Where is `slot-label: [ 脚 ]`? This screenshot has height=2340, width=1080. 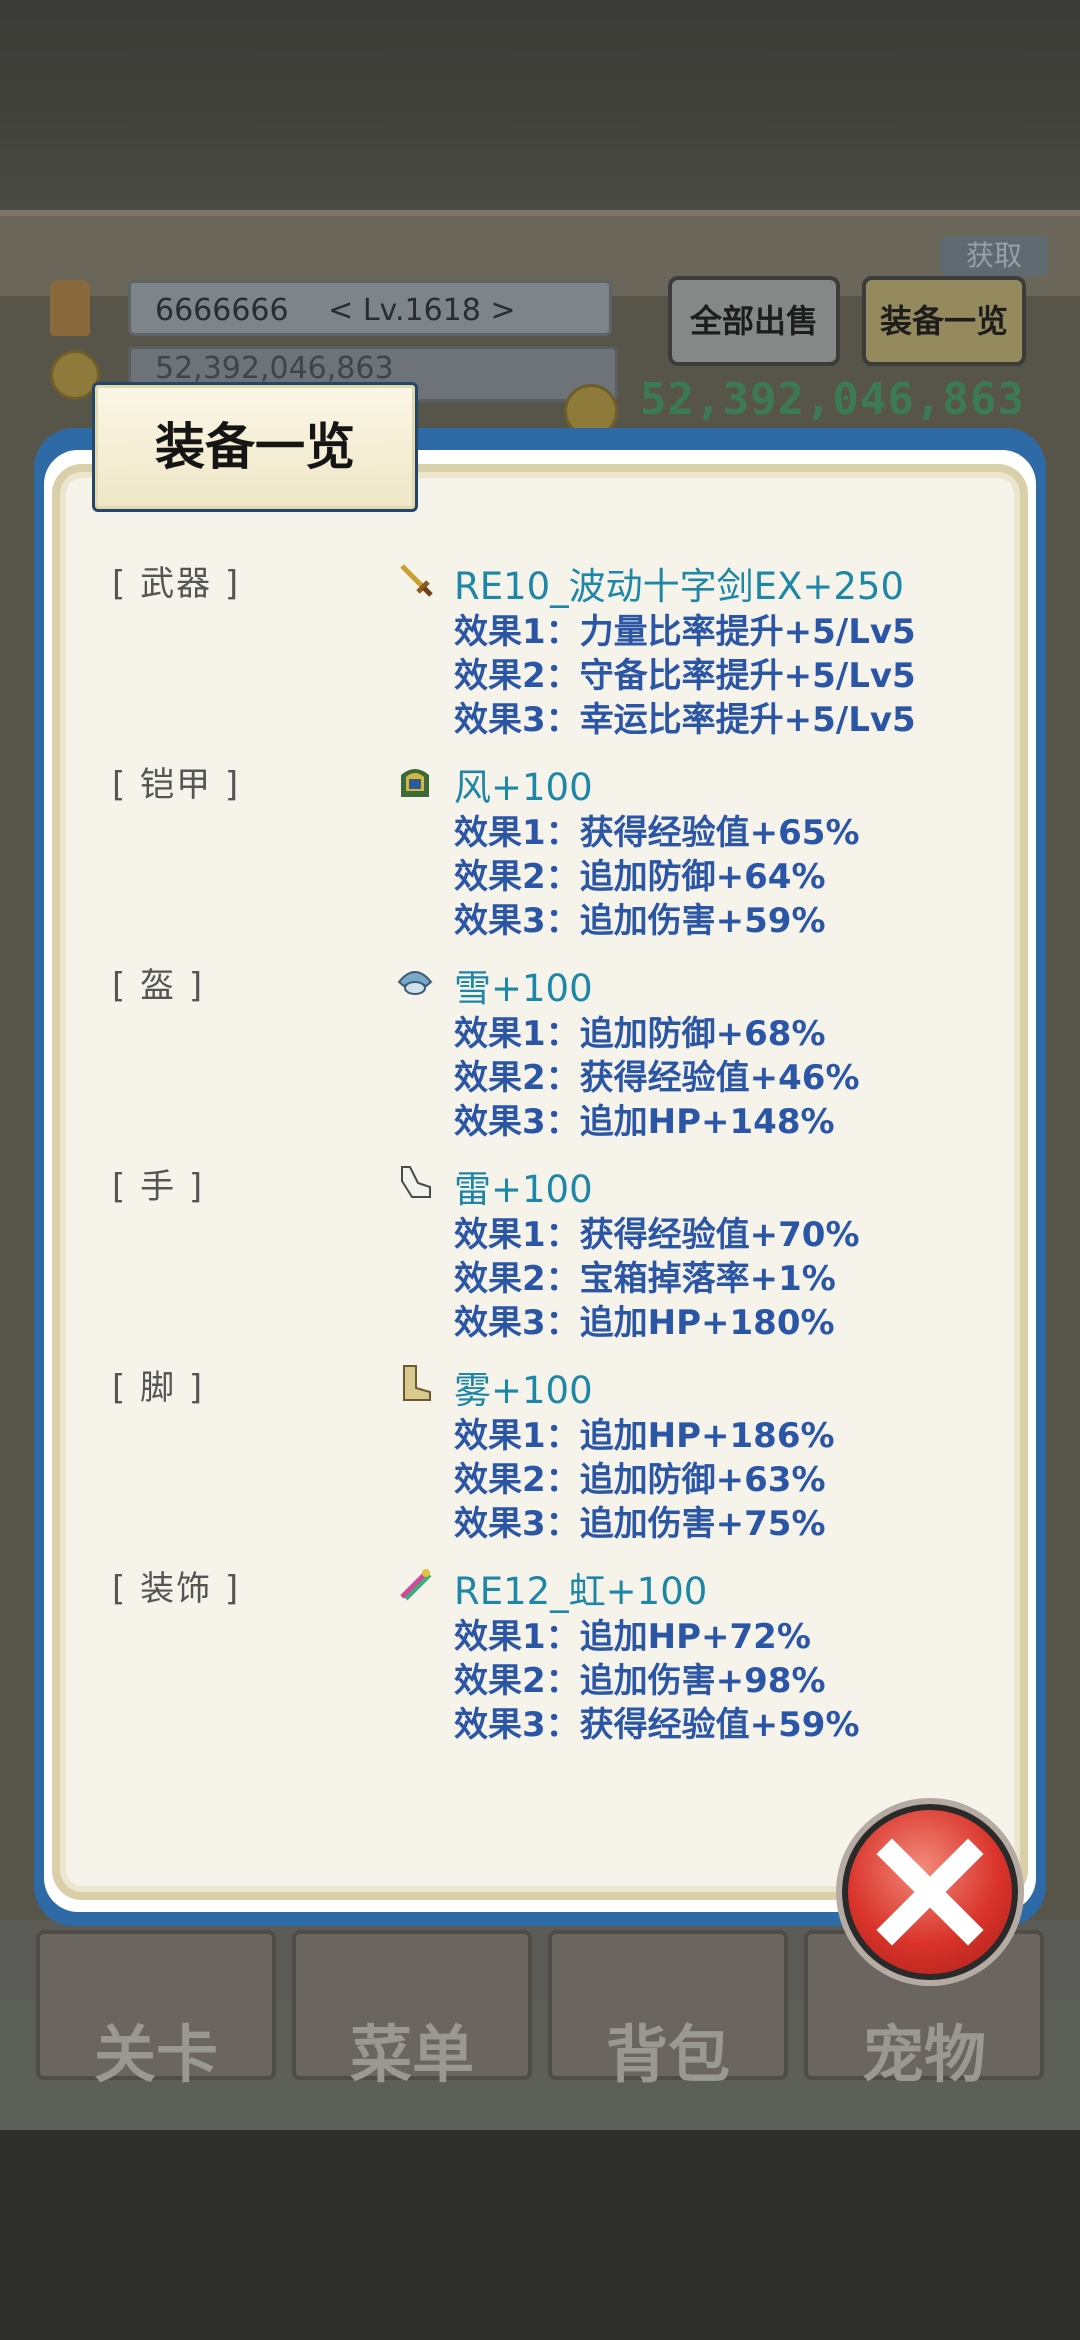 slot-label: [ 脚 ] is located at coordinates (158, 1388).